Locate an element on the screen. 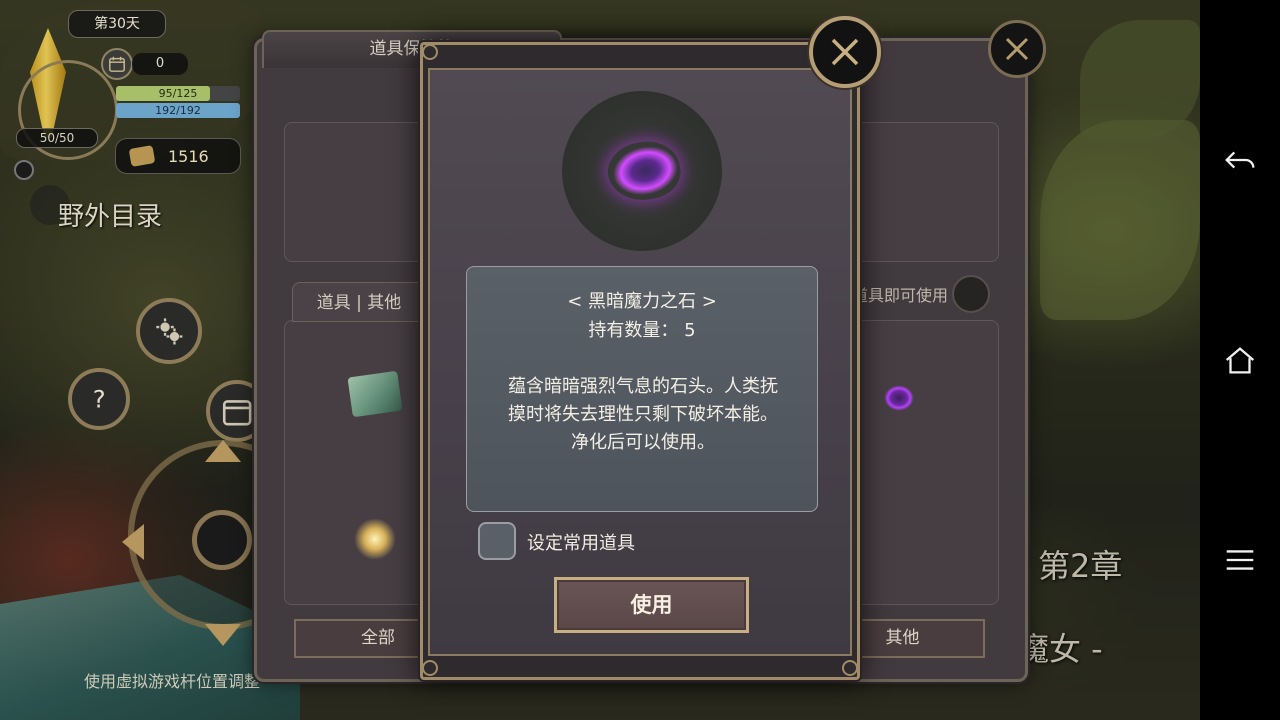  day-badge: 第30天 is located at coordinates (117, 24).